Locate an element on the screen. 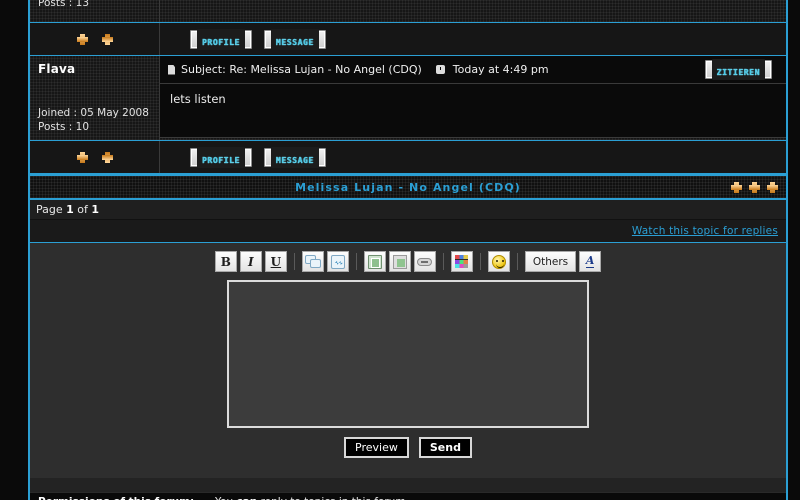 This screenshot has height=500, width=800. post-author-column: Flava Joined : 05 May 2008 Posts : 10 is located at coordinates (95, 98).